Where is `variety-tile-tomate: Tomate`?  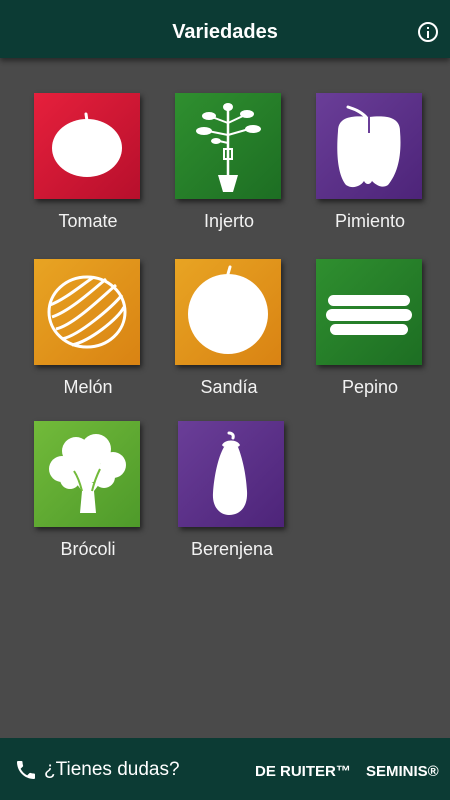
variety-tile-tomate: Tomate is located at coordinates (88, 162).